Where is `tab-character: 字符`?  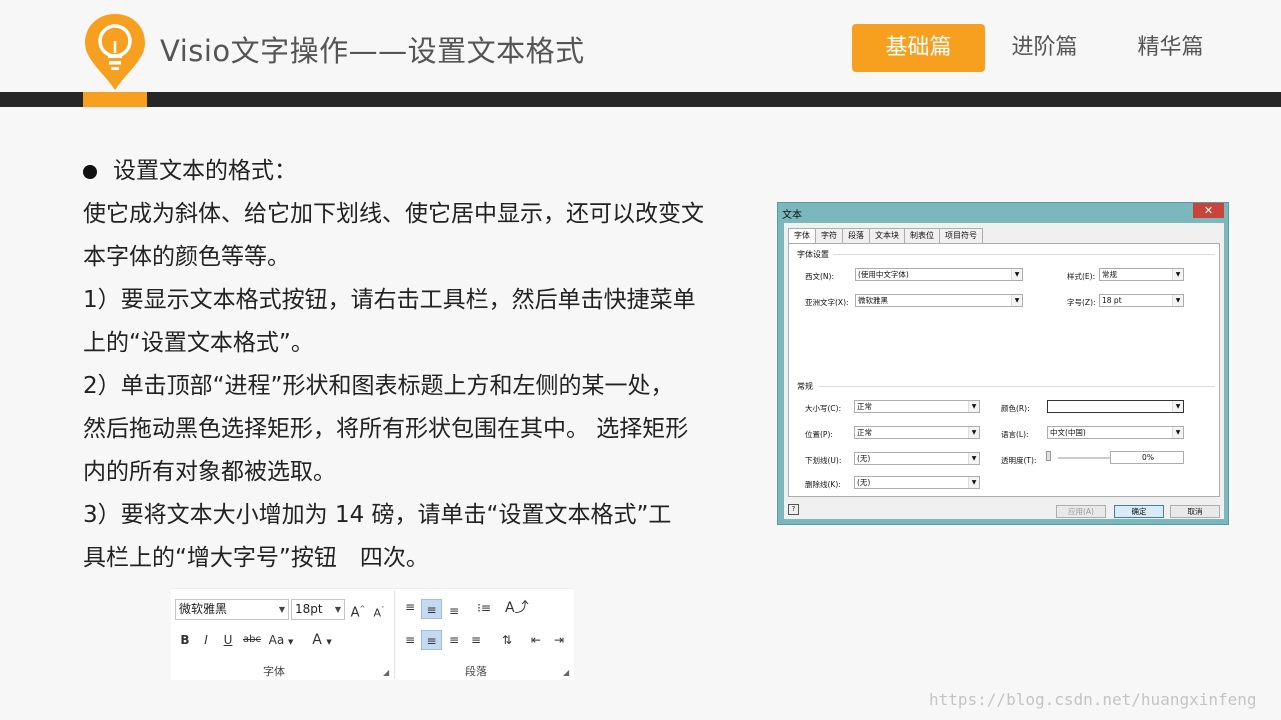 tab-character: 字符 is located at coordinates (829, 235).